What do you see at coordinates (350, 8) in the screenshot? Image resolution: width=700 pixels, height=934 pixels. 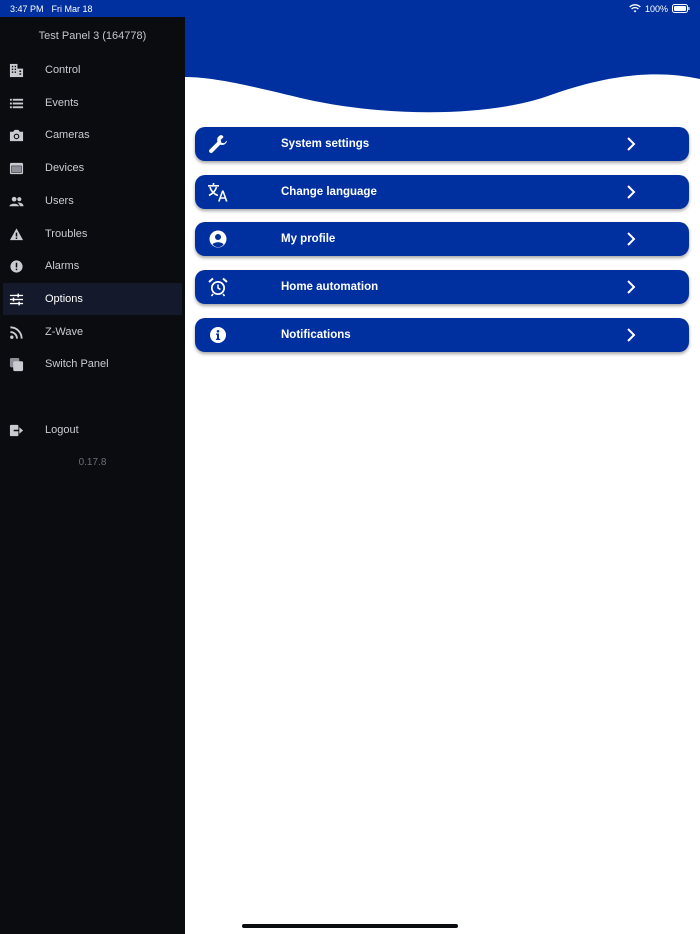 I see `status-bar: 3:47 PM Fri Mar 18 100%` at bounding box center [350, 8].